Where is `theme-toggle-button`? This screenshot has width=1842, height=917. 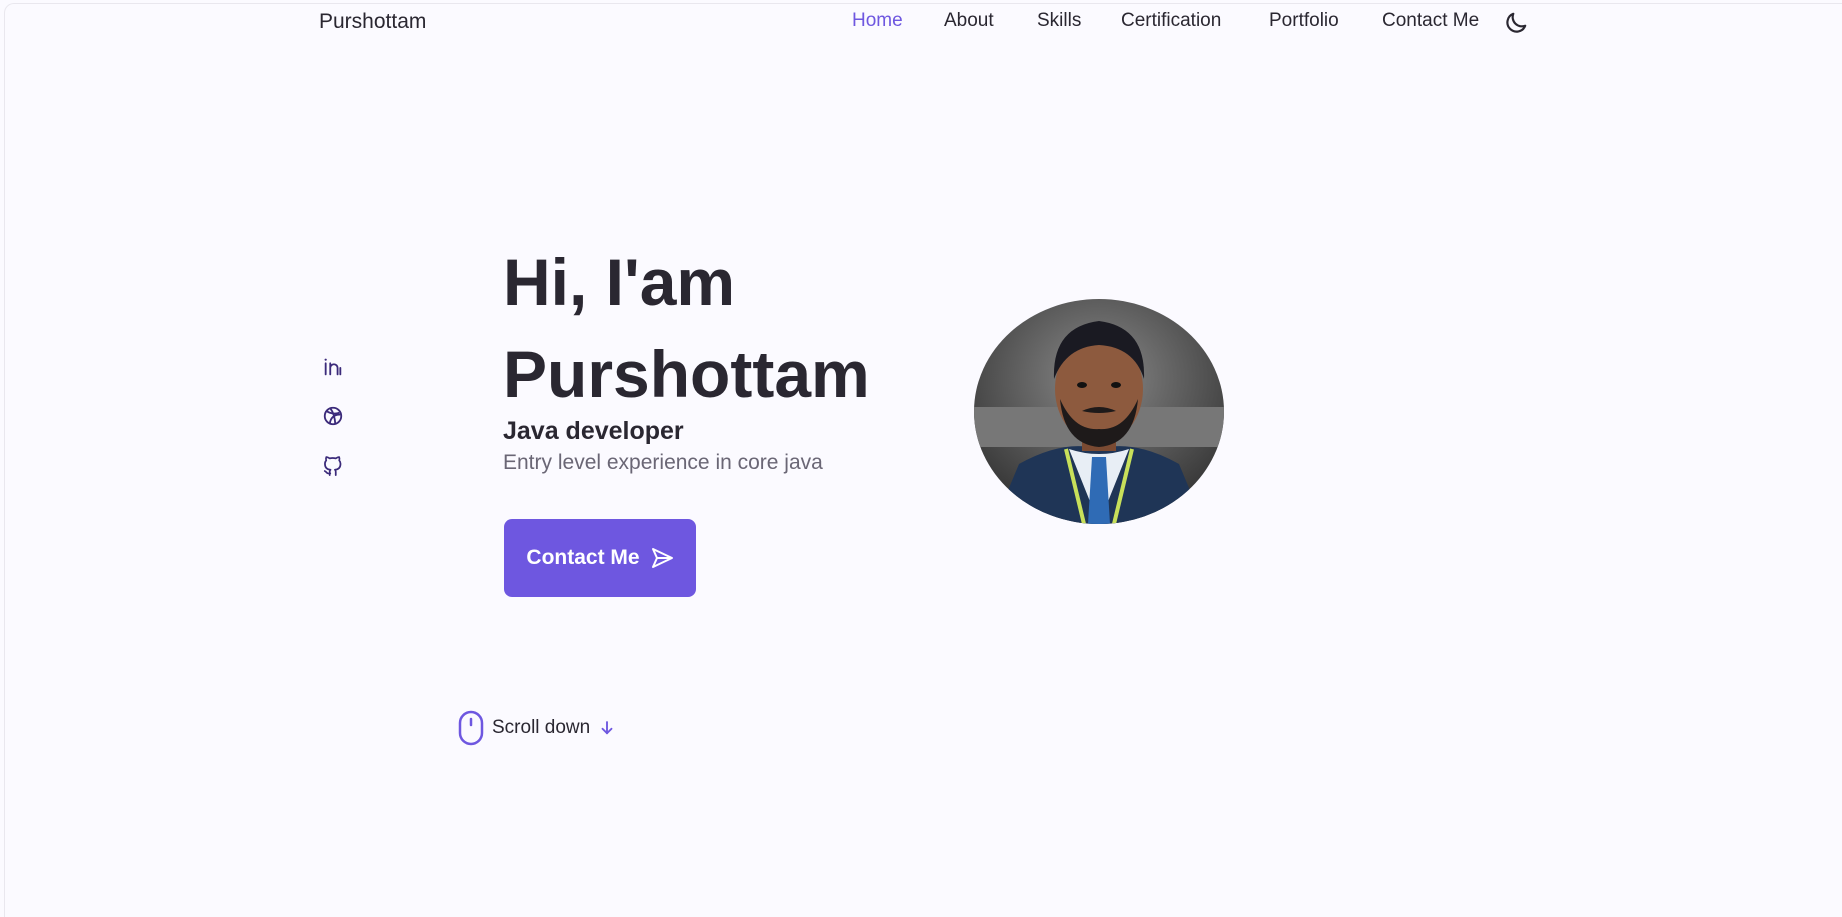
theme-toggle-button is located at coordinates (1516, 23).